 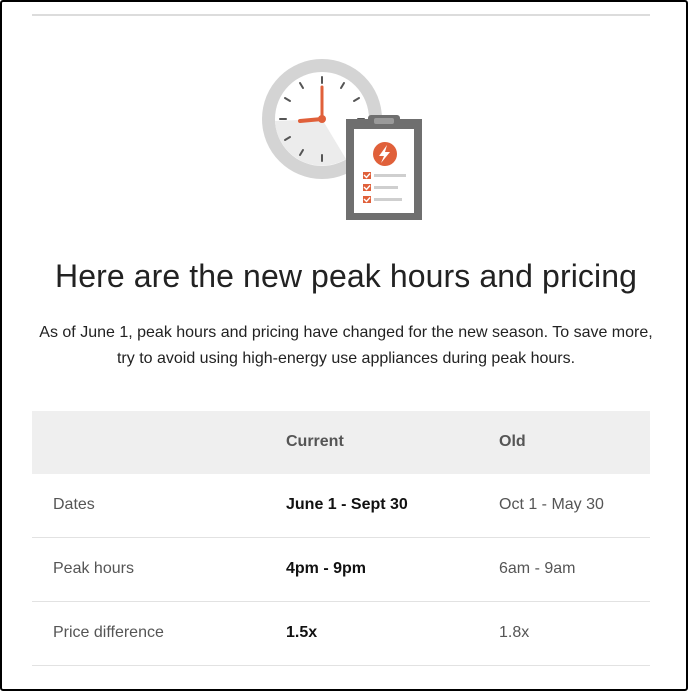 I want to click on top-divider, so click(x=341, y=15).